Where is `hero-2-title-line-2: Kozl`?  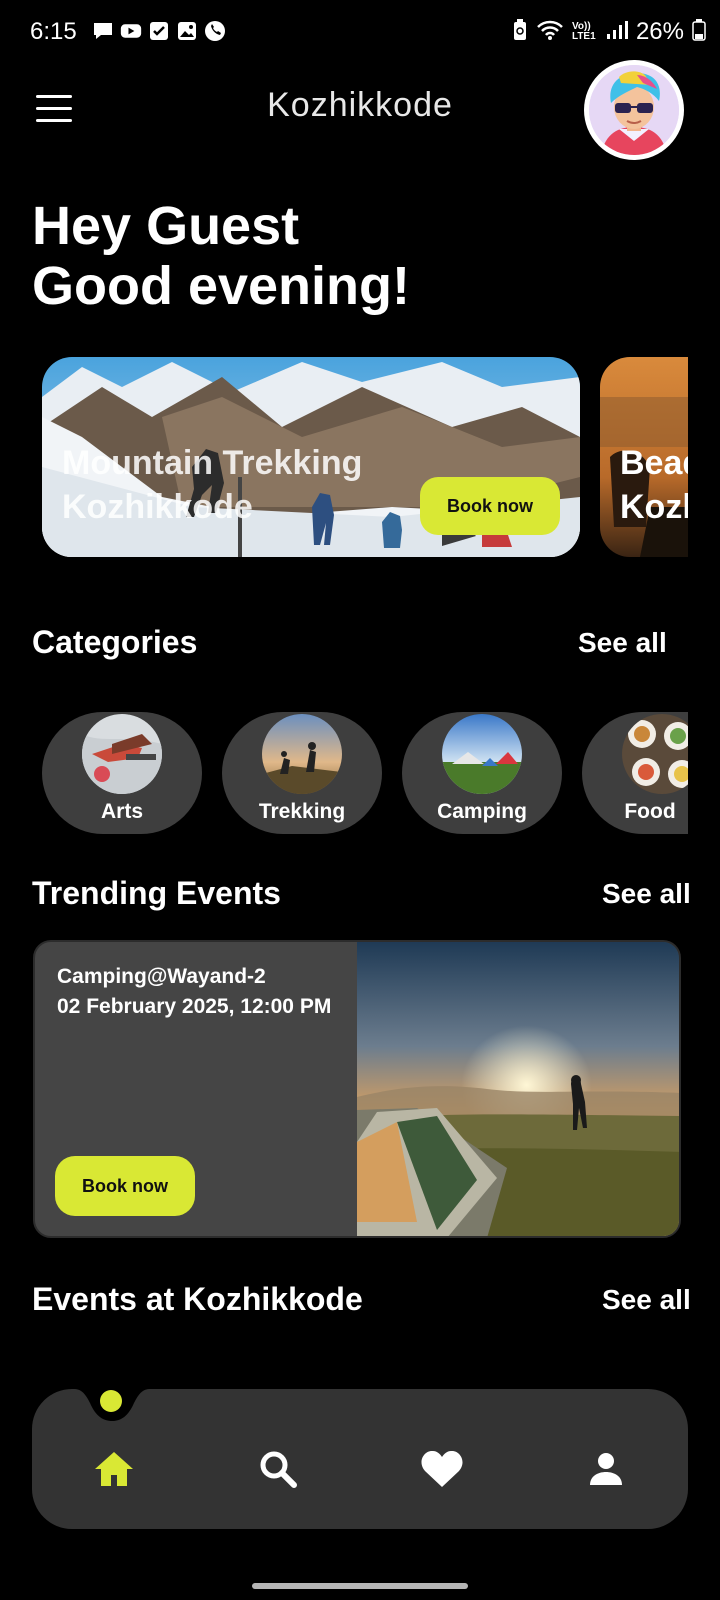
hero-2-title-line-2: Kozl is located at coordinates (654, 507).